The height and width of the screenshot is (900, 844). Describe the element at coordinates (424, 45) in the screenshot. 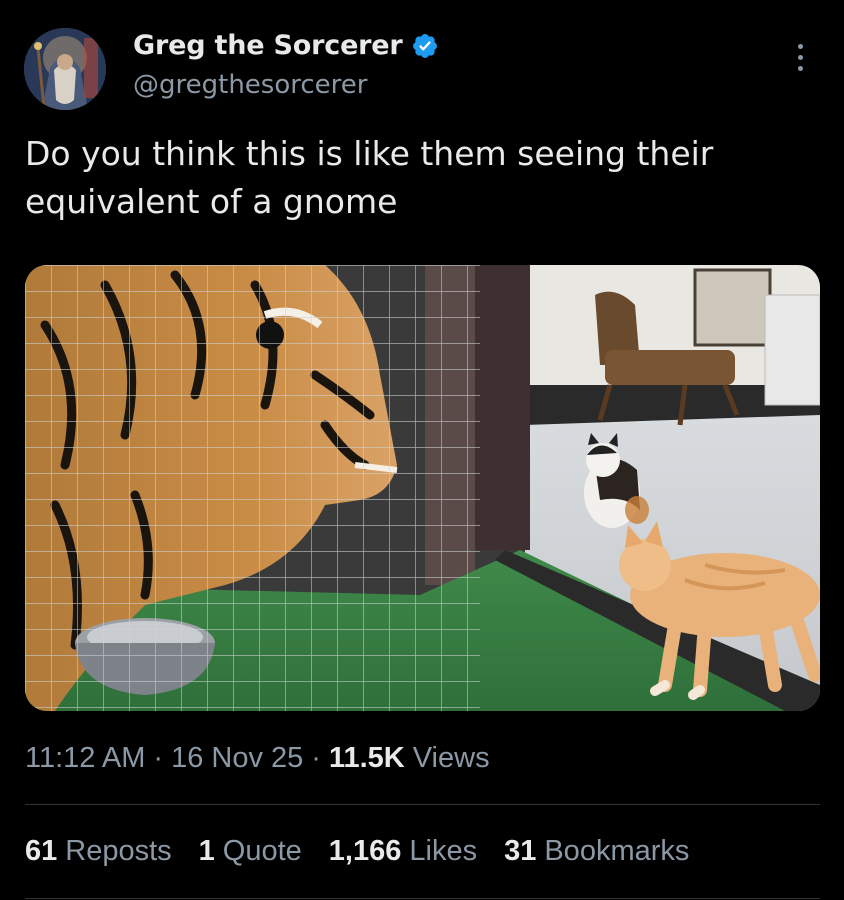

I see `verified-badge-icon` at that location.